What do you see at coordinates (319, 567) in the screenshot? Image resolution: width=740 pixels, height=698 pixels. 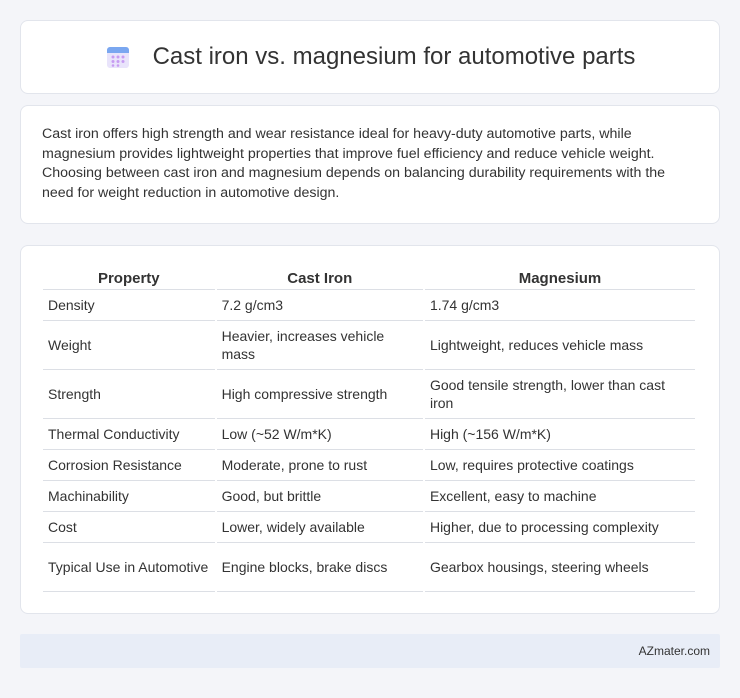 I see `cast-iron-cell: Engine blocks, brake discs` at bounding box center [319, 567].